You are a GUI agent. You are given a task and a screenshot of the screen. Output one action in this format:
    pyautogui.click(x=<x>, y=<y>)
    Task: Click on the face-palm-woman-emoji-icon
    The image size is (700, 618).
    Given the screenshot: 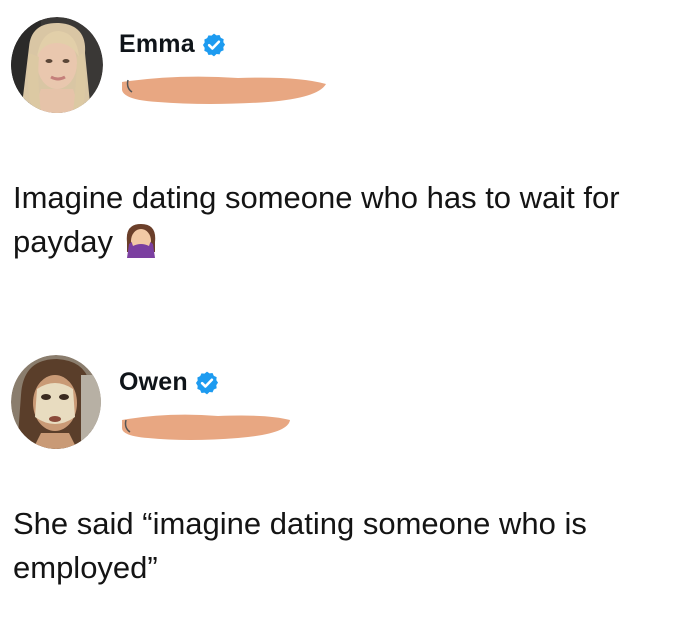 What is the action you would take?
    pyautogui.click(x=141, y=246)
    